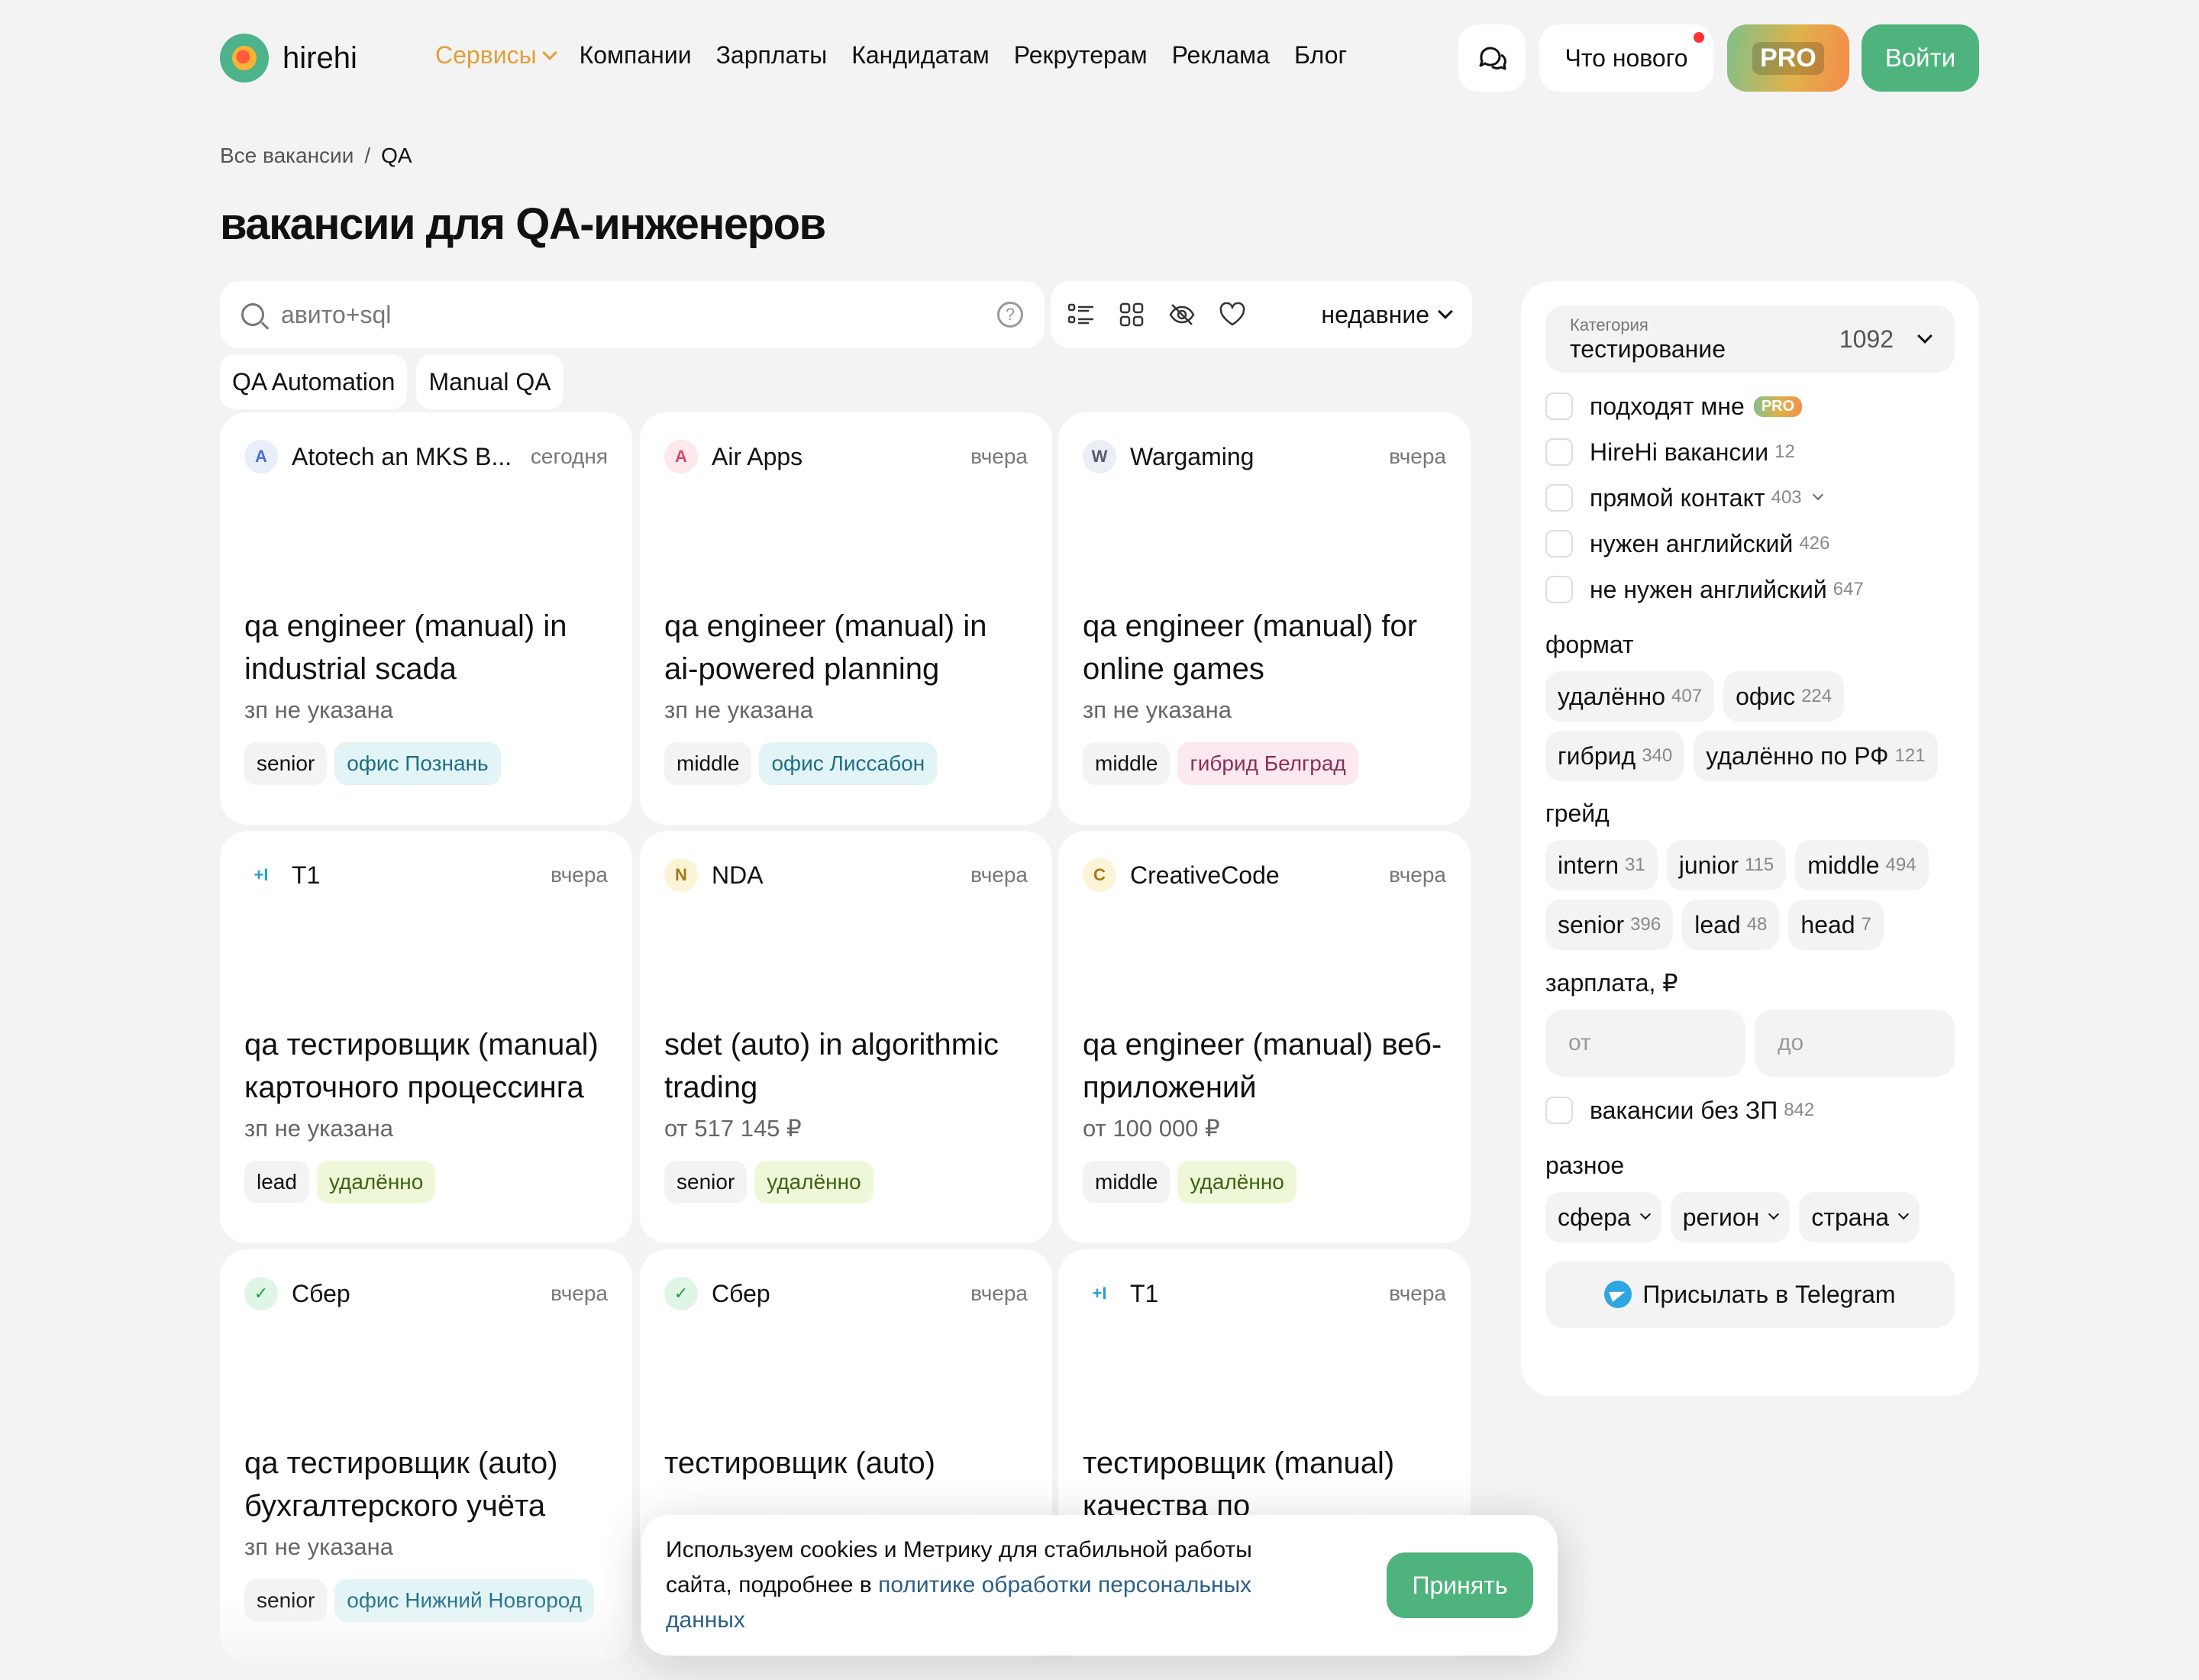 The image size is (2199, 1680). Describe the element at coordinates (1750, 406) in the screenshot. I see `checkbox-suits-me: подходят мне PRO` at that location.